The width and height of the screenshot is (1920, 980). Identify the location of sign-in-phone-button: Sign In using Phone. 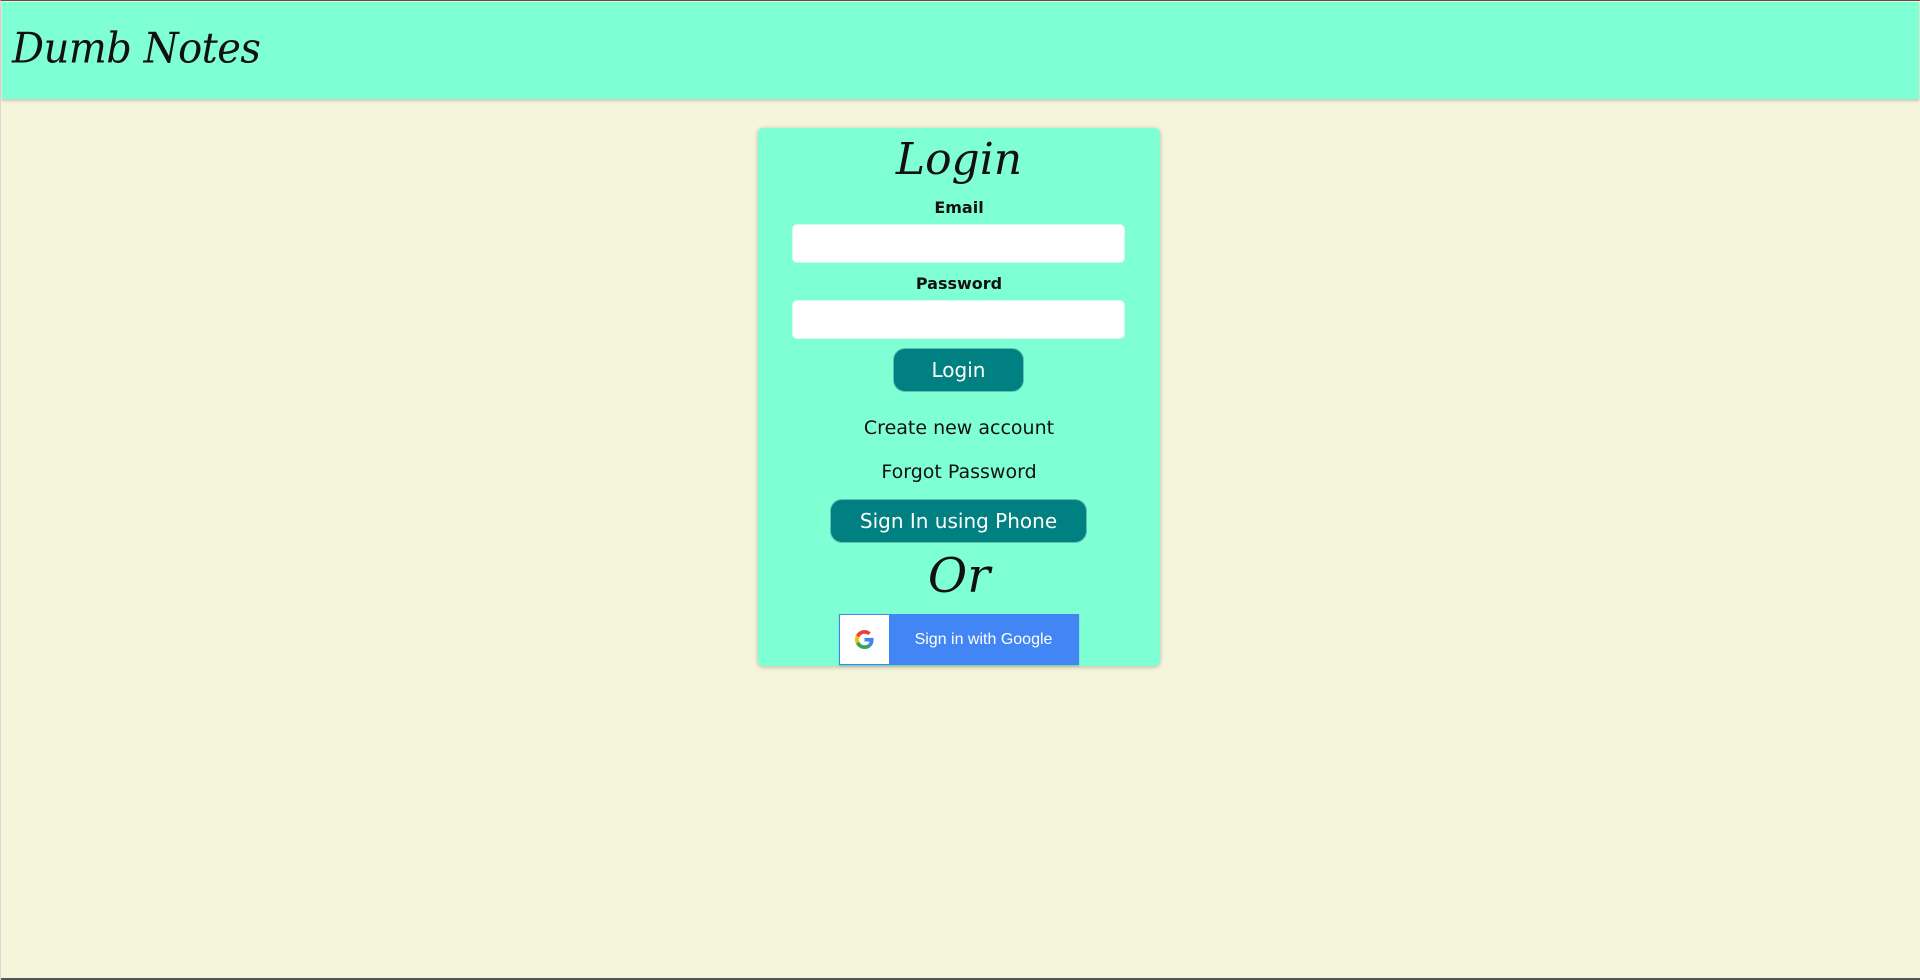
(958, 521).